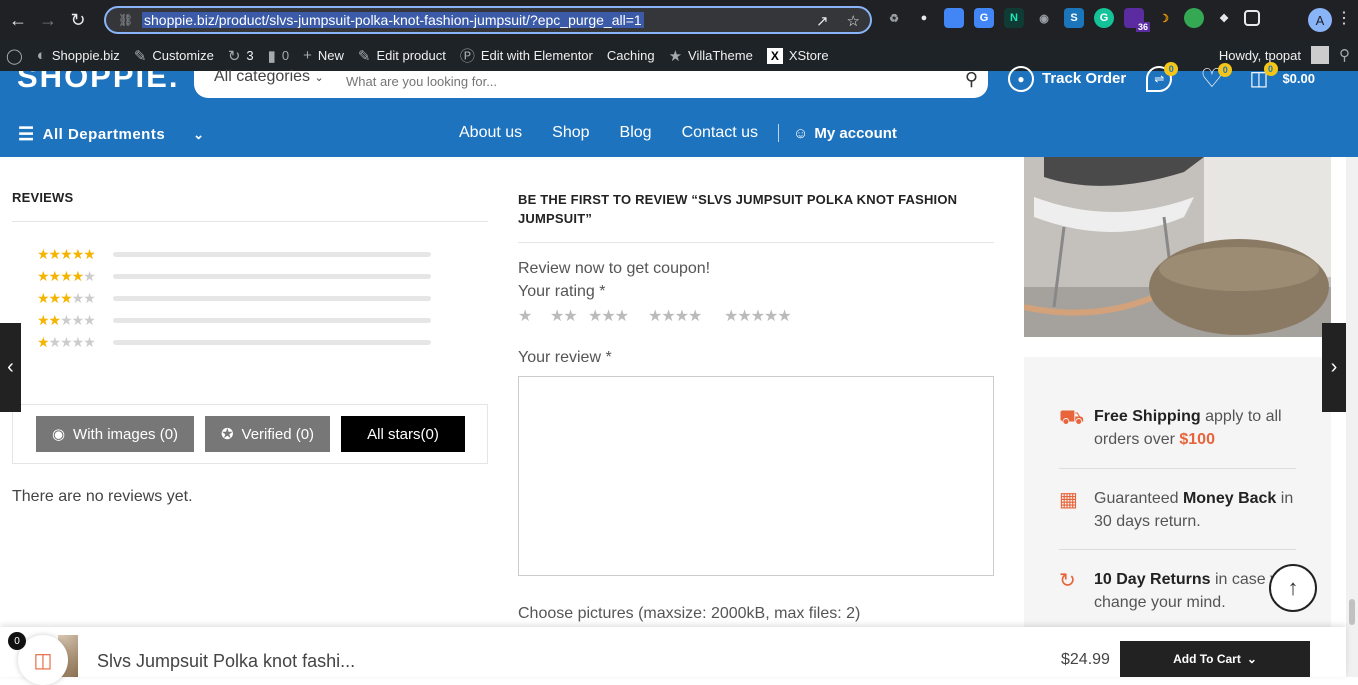 Image resolution: width=1358 pixels, height=685 pixels. What do you see at coordinates (1068, 500) in the screenshot?
I see `wallet-icon: ▦` at bounding box center [1068, 500].